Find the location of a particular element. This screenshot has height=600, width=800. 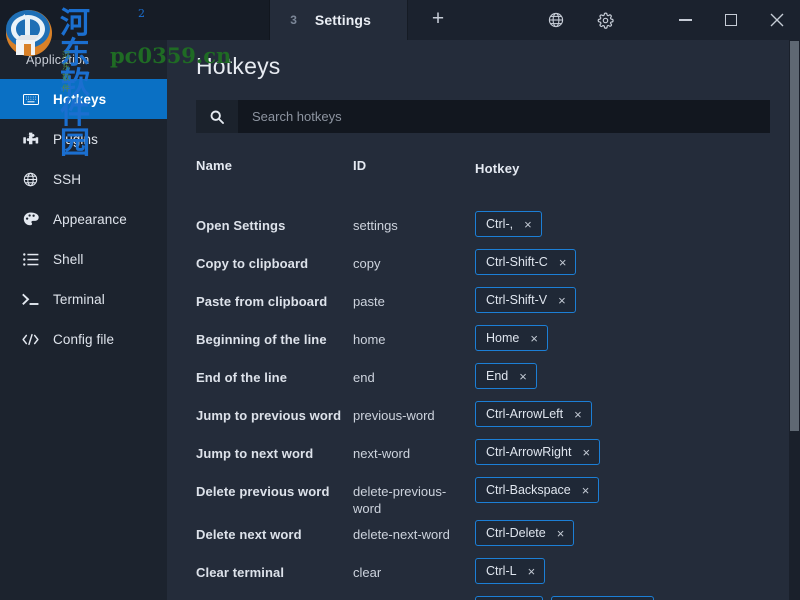

hotkey-chip-label: Ctrl-Delete is located at coordinates (516, 533).